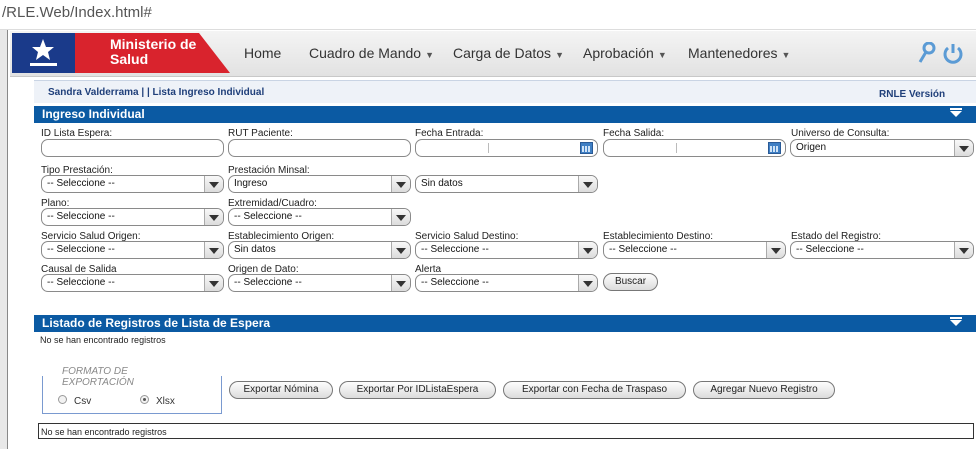 Image resolution: width=976 pixels, height=449 pixels. I want to click on export-format-legend: FORMATO DE EXPORTACIÓN, so click(98, 377).